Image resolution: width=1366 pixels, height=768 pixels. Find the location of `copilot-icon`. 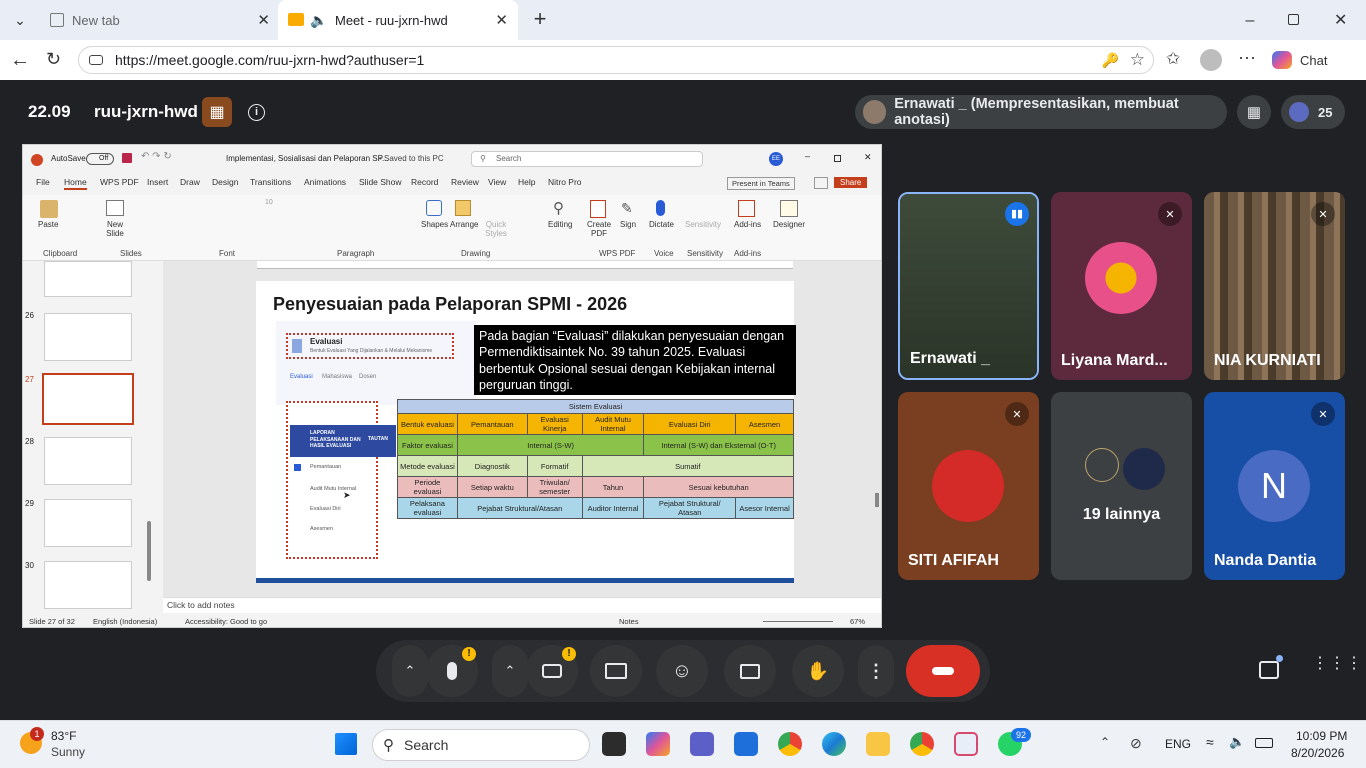

copilot-icon is located at coordinates (658, 744).